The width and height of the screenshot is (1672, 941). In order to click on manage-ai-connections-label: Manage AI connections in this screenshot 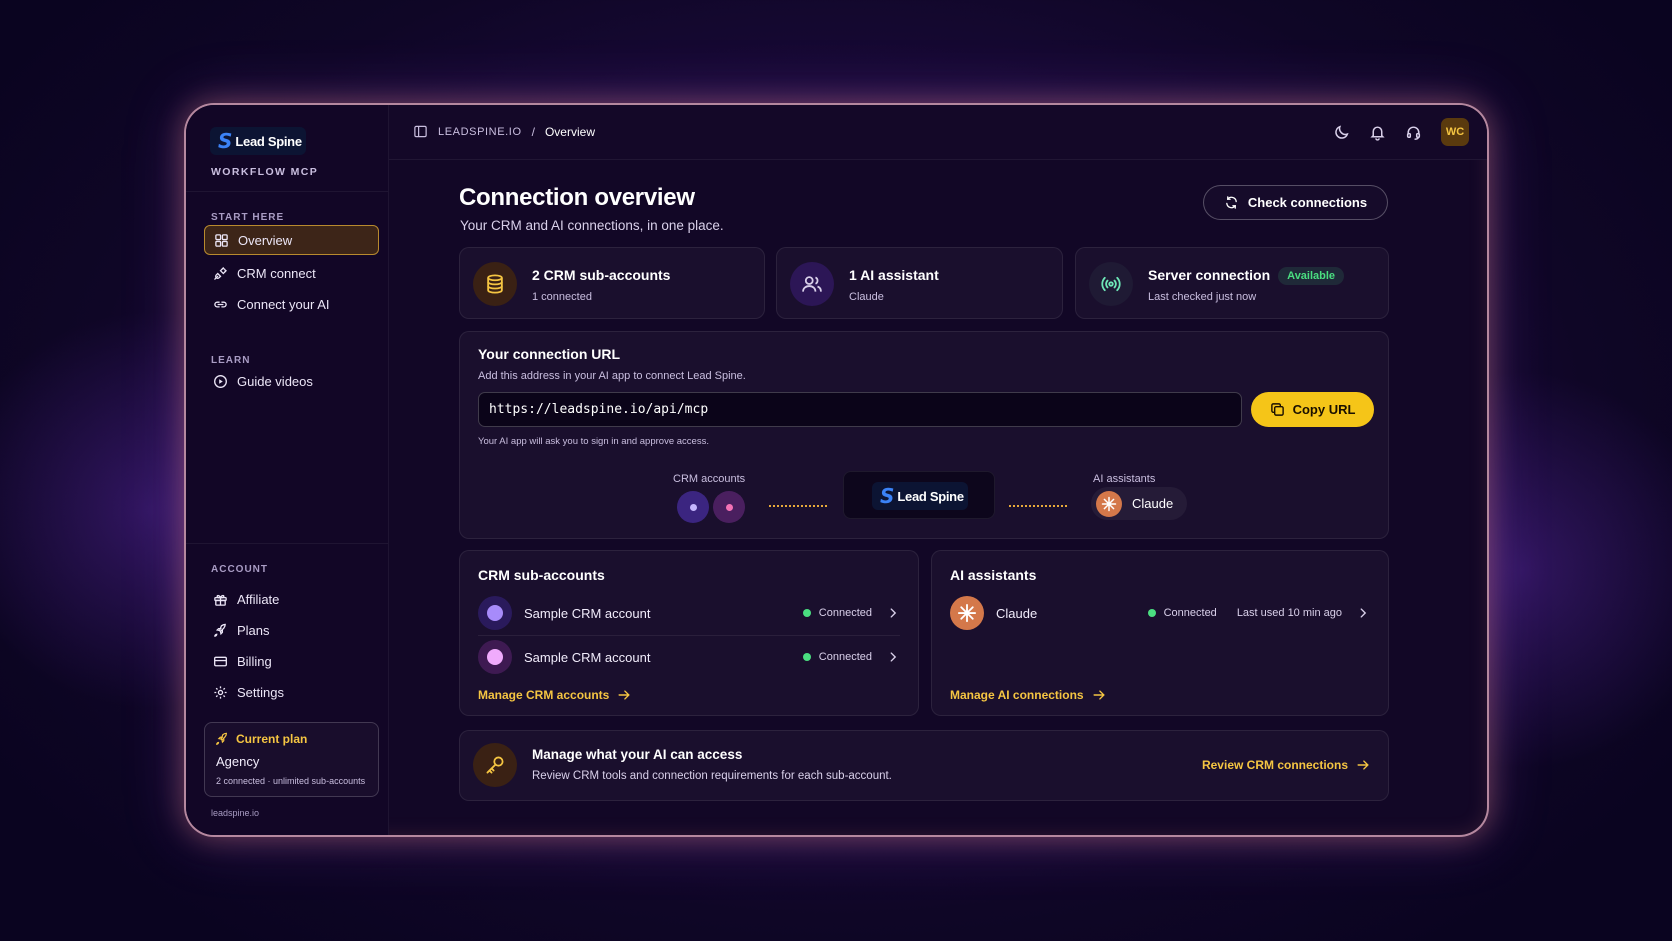, I will do `click(1017, 695)`.